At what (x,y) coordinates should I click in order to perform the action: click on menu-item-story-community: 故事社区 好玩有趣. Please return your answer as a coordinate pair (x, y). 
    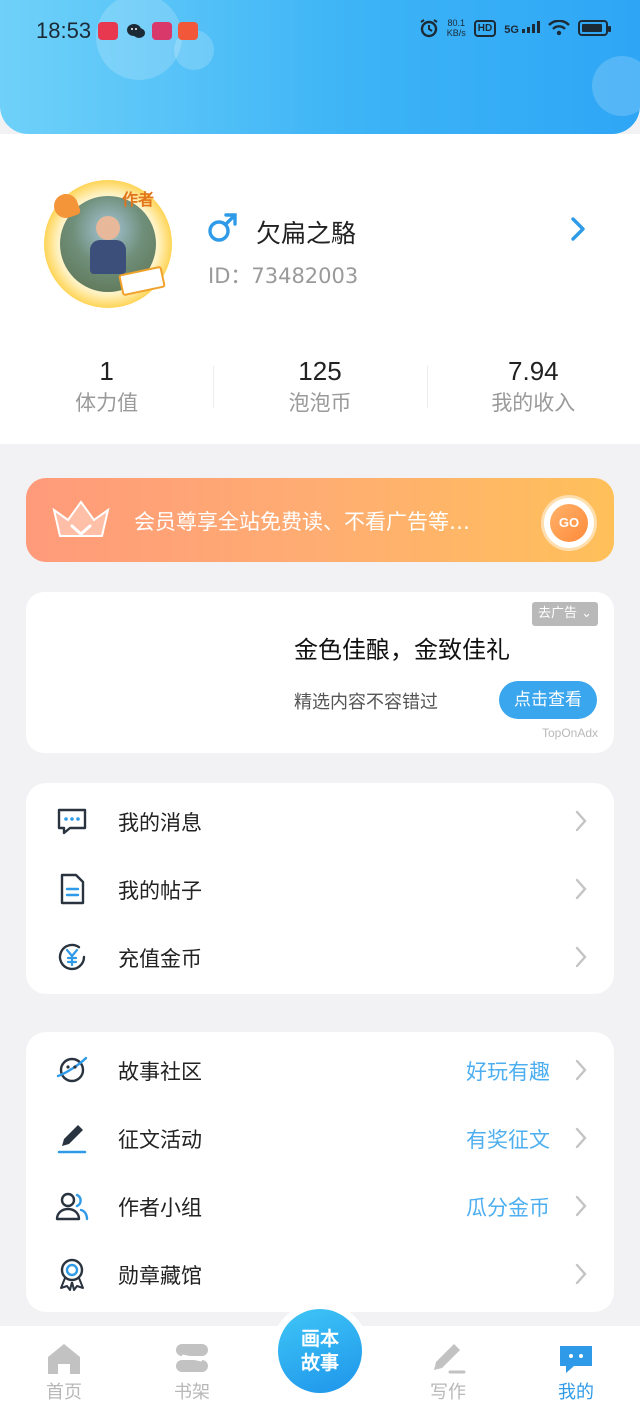
    Looking at the image, I should click on (320, 1070).